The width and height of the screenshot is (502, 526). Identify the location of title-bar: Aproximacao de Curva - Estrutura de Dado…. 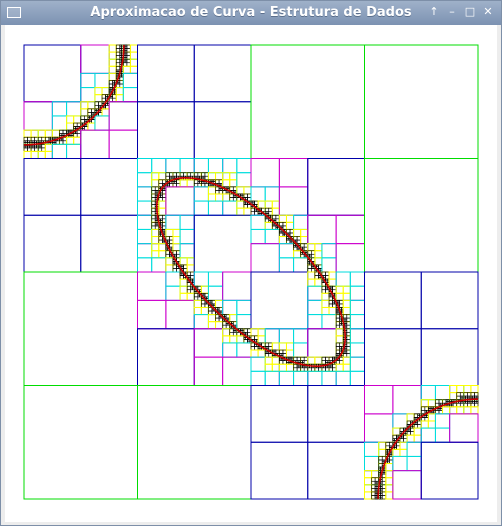
(251, 13).